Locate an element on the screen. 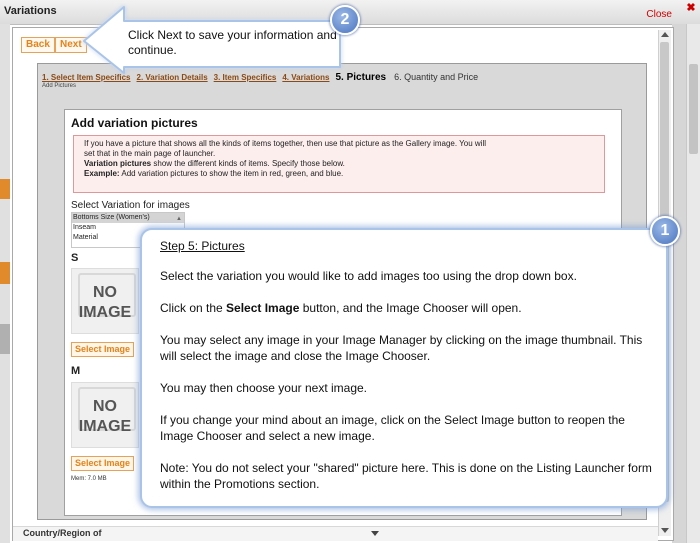 This screenshot has height=543, width=700. select-variation-label: Select Variation for images is located at coordinates (130, 205).